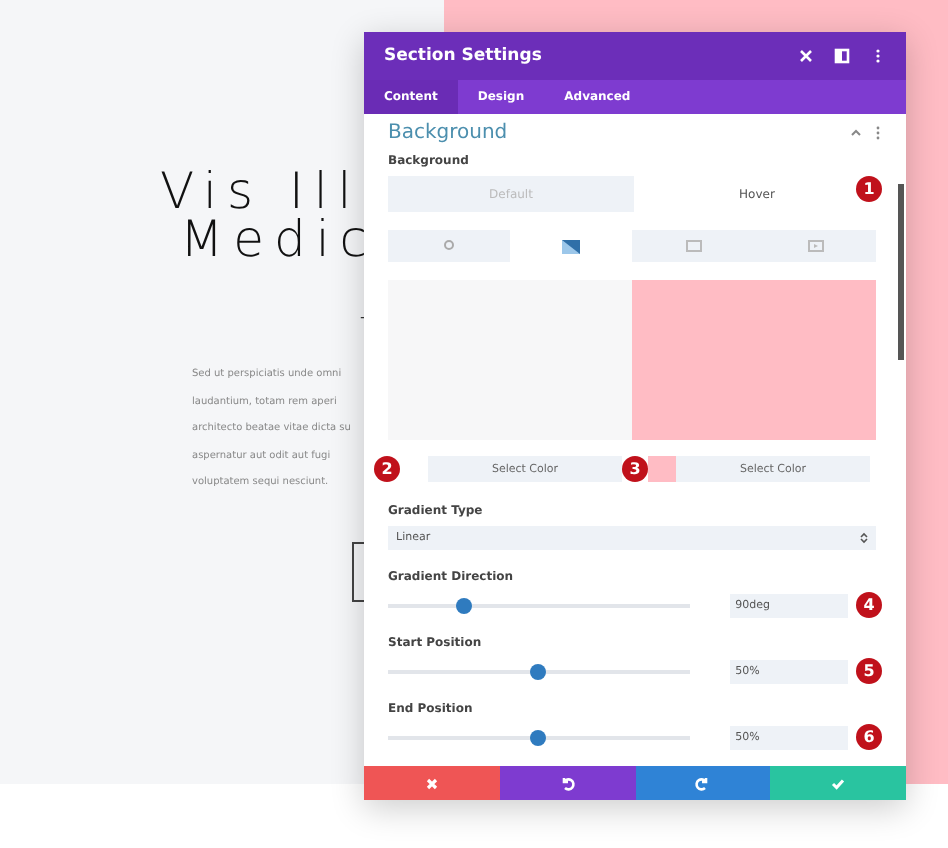 The width and height of the screenshot is (948, 848). Describe the element at coordinates (869, 737) in the screenshot. I see `step-badge: 6` at that location.